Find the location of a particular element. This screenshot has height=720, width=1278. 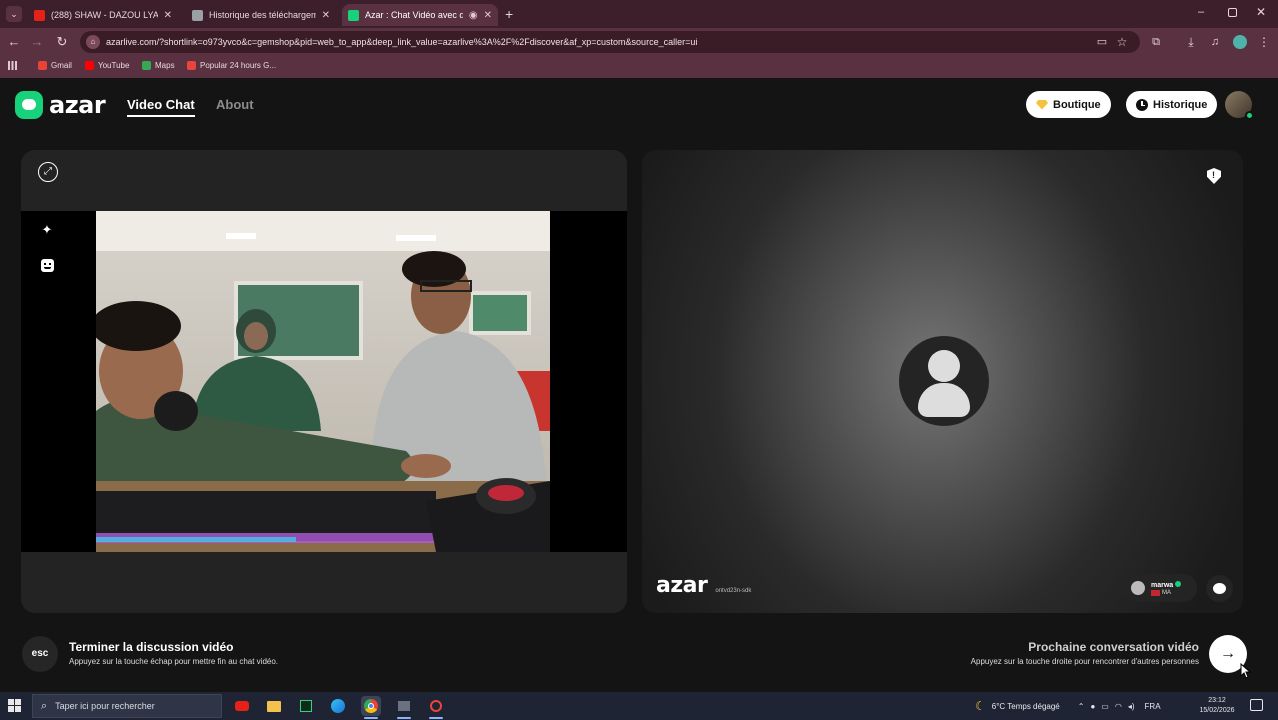

bookmark-label: Gmail is located at coordinates (61, 65).